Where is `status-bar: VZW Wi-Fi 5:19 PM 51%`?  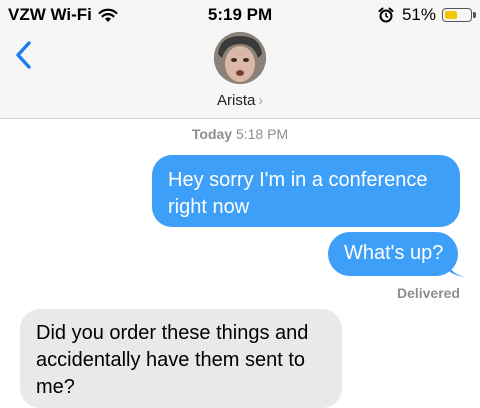
status-bar: VZW Wi-Fi 5:19 PM 51% is located at coordinates (240, 15).